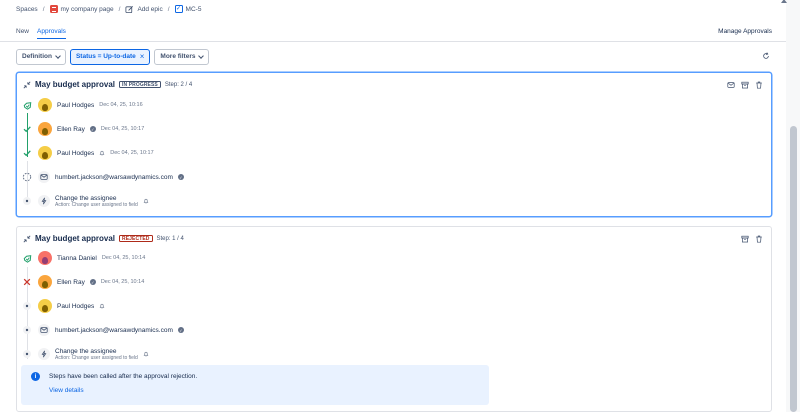 Image resolution: width=800 pixels, height=412 pixels. Describe the element at coordinates (22, 33) in the screenshot. I see `tab-new: New` at that location.